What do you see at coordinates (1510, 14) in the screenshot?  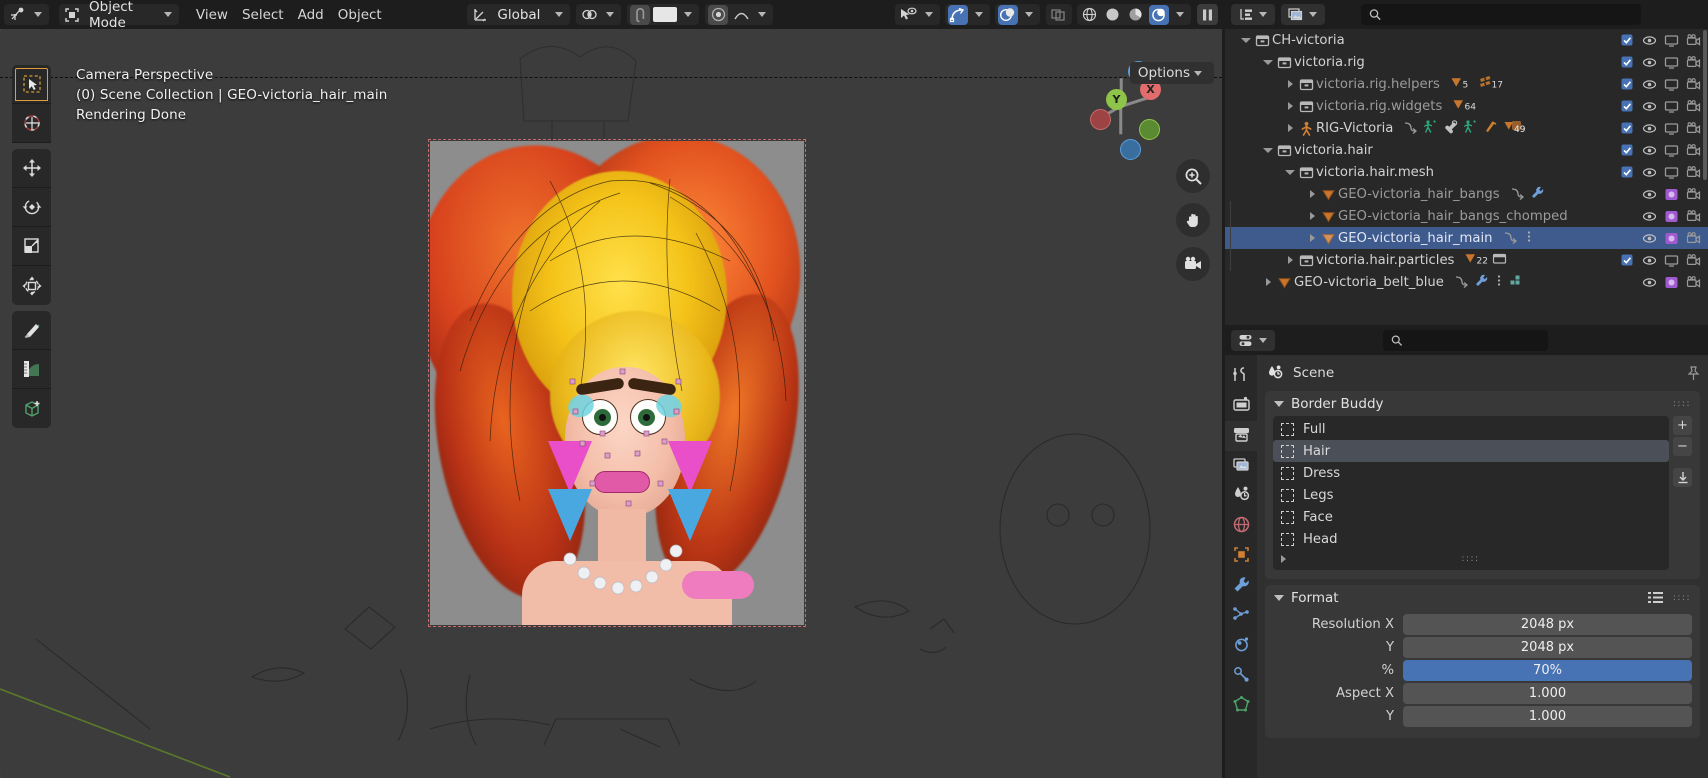 I see `outliner-search-input` at bounding box center [1510, 14].